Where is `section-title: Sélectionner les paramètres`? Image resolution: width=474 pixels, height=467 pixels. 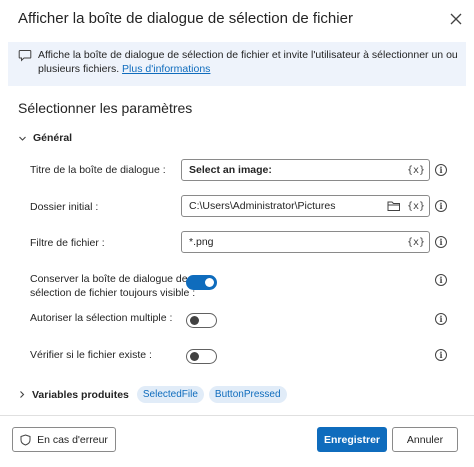
section-title: Sélectionner les paramètres is located at coordinates (105, 108).